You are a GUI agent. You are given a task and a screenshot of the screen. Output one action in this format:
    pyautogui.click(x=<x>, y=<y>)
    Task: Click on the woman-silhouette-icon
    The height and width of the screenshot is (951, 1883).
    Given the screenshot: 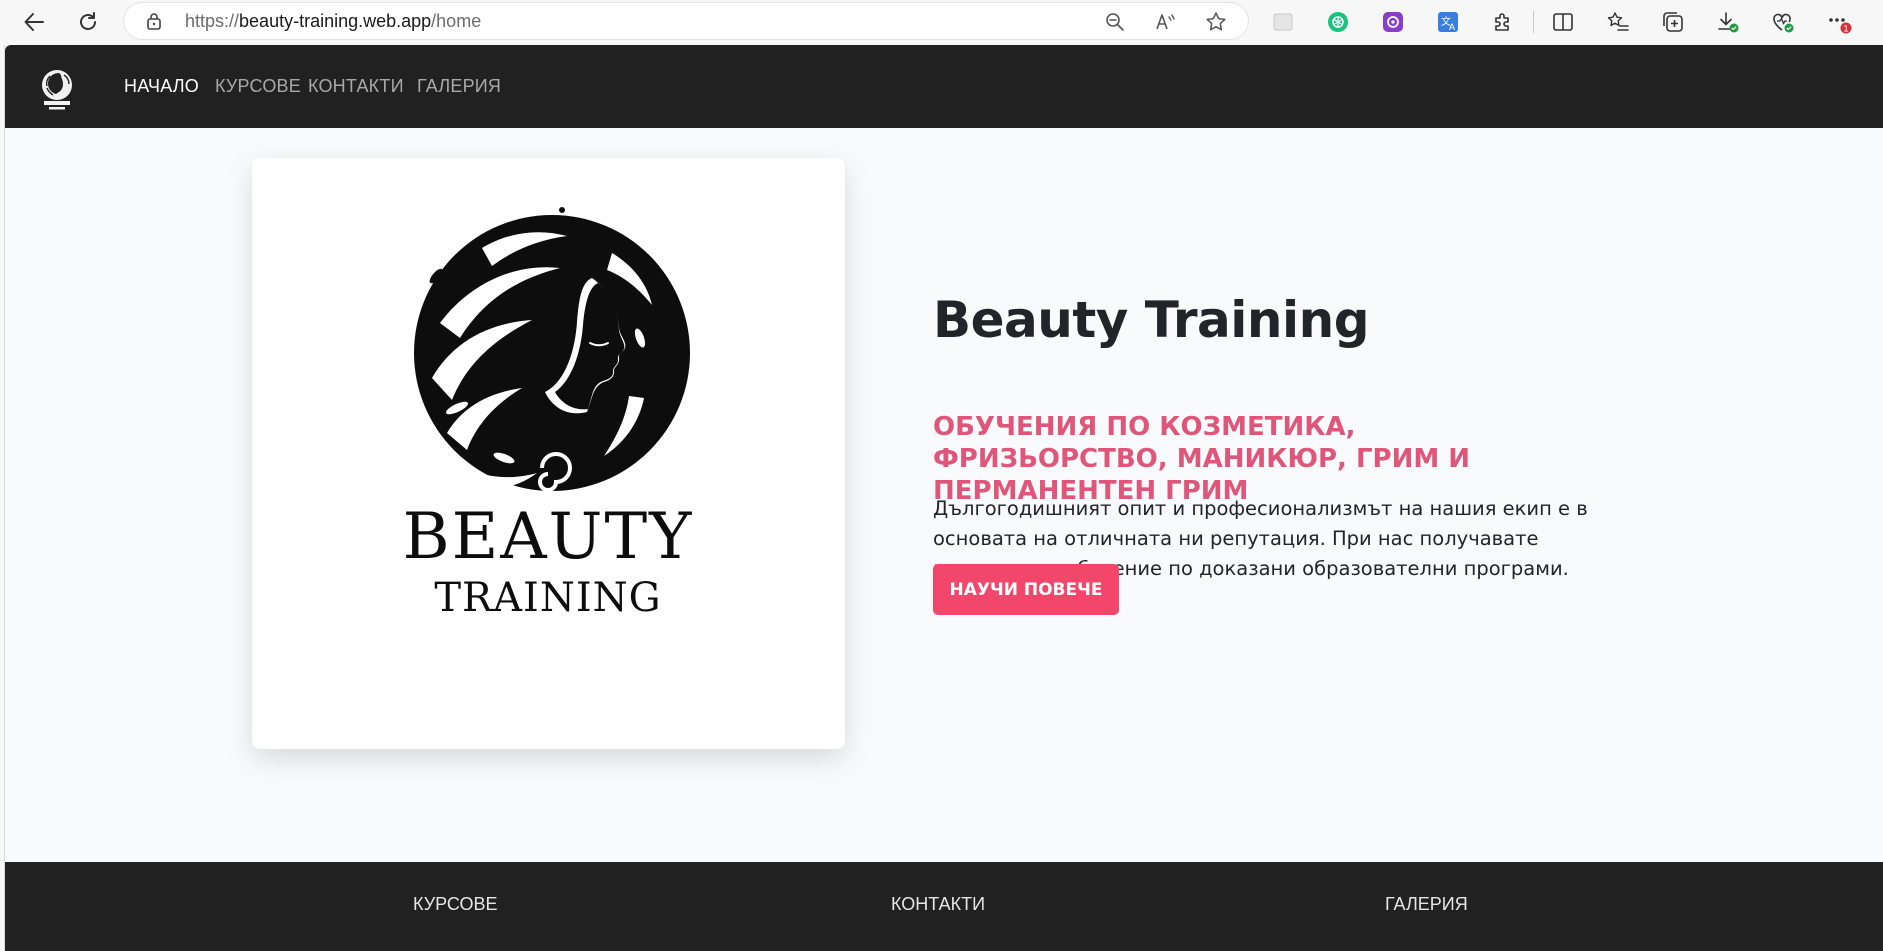 What is the action you would take?
    pyautogui.click(x=552, y=349)
    